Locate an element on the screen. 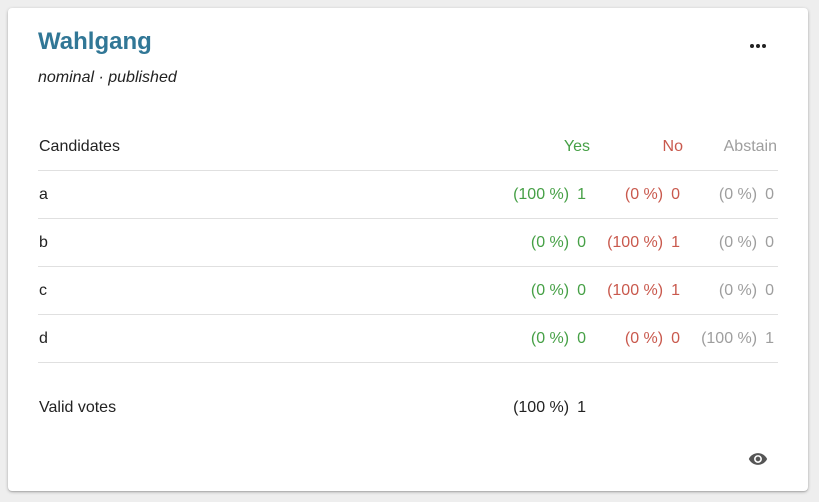 This screenshot has width=819, height=502. abstain-percent: (100 %) is located at coordinates (729, 338).